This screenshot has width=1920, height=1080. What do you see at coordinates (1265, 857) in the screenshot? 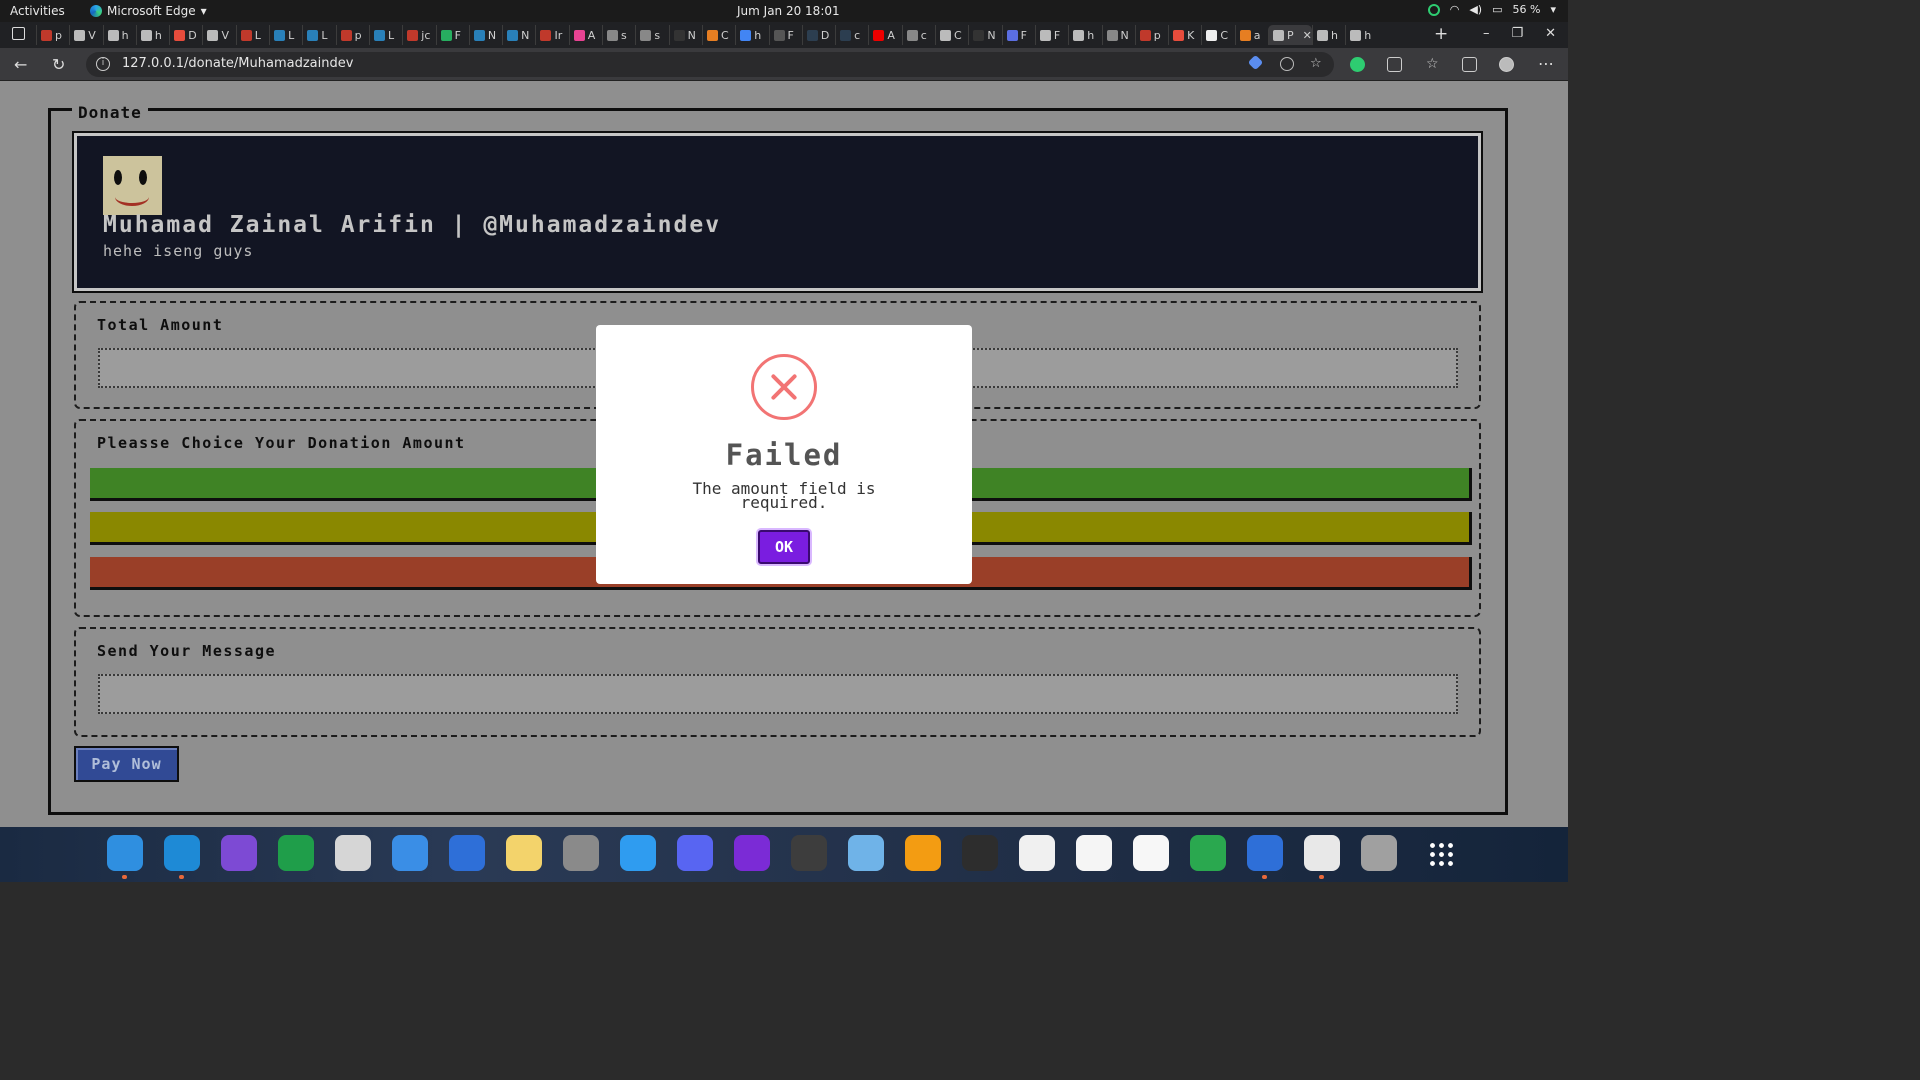
I see `hexagon-app-2-icon` at bounding box center [1265, 857].